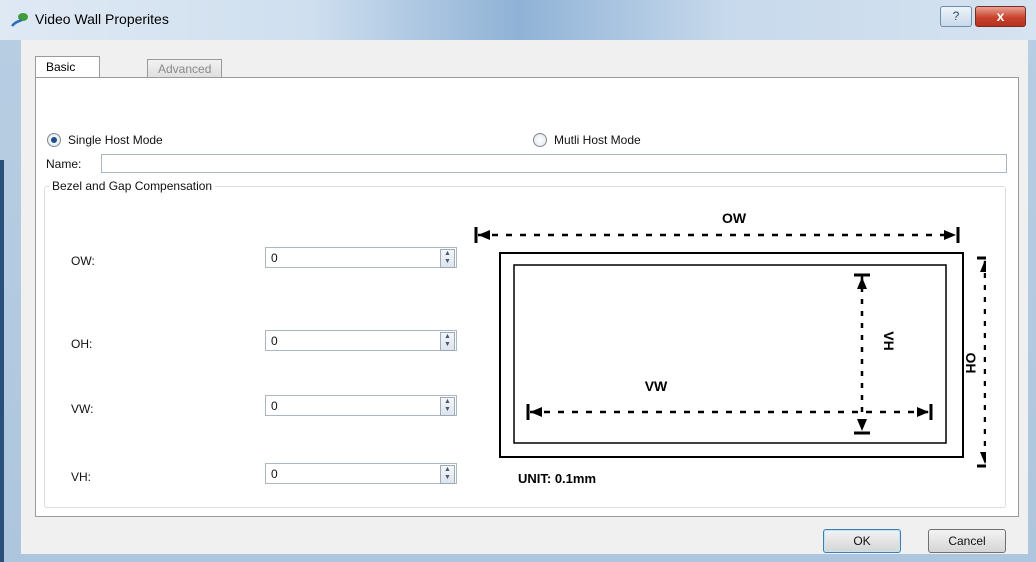 This screenshot has width=1036, height=562. What do you see at coordinates (862, 541) in the screenshot?
I see `ok-button: OK` at bounding box center [862, 541].